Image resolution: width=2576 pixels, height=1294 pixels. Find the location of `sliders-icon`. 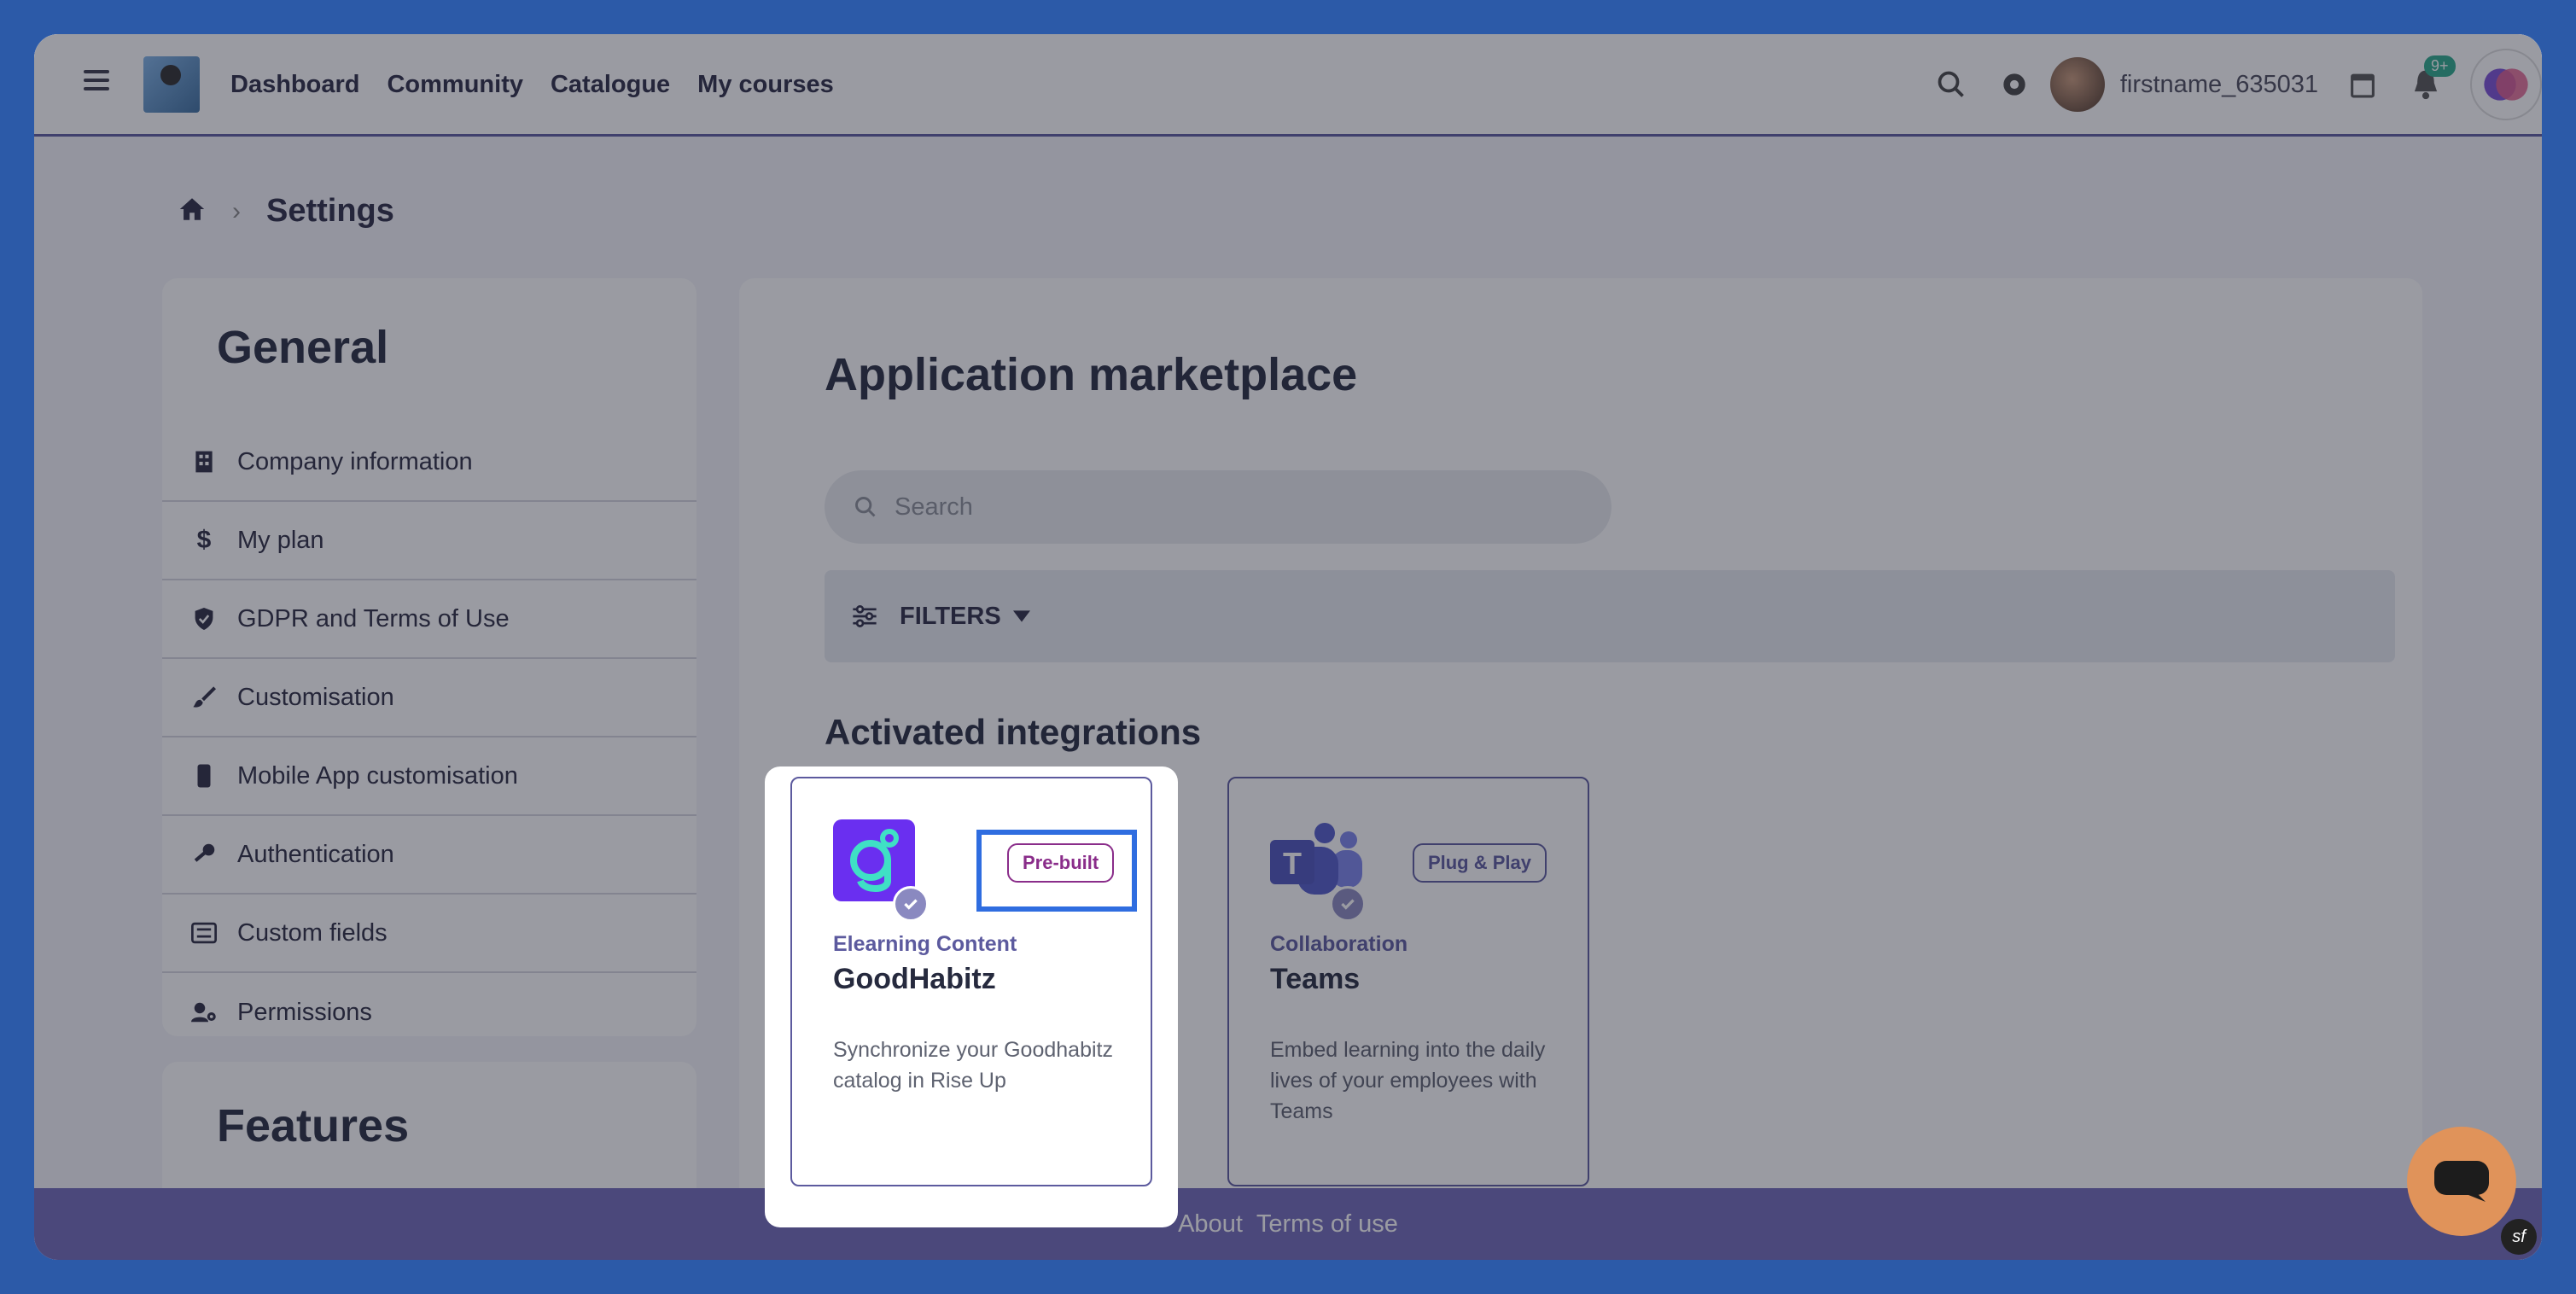

sliders-icon is located at coordinates (865, 616).